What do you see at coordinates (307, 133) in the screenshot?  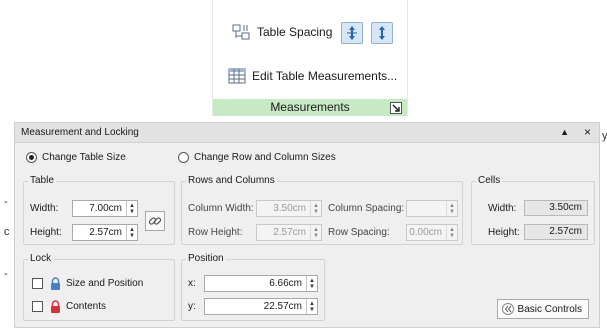 I see `panel-titlebar: Measurement and Locking ▲ ×` at bounding box center [307, 133].